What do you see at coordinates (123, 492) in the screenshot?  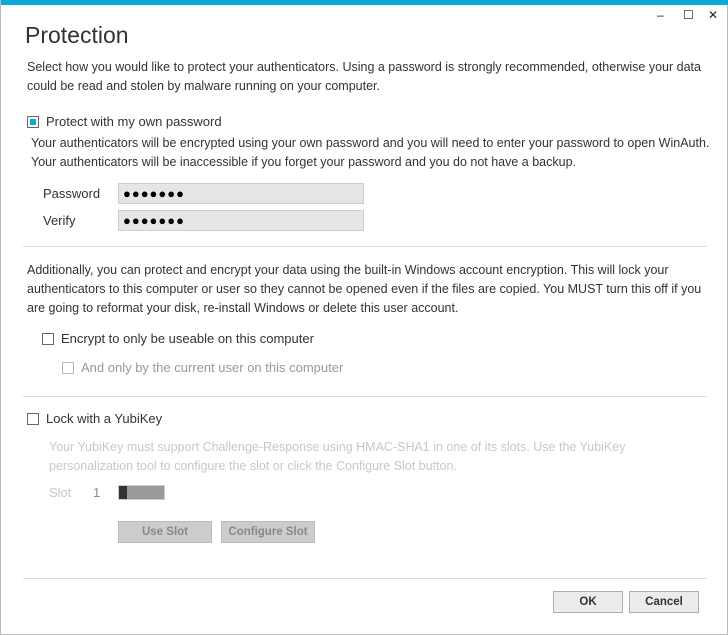 I see `slot-slider-thumb` at bounding box center [123, 492].